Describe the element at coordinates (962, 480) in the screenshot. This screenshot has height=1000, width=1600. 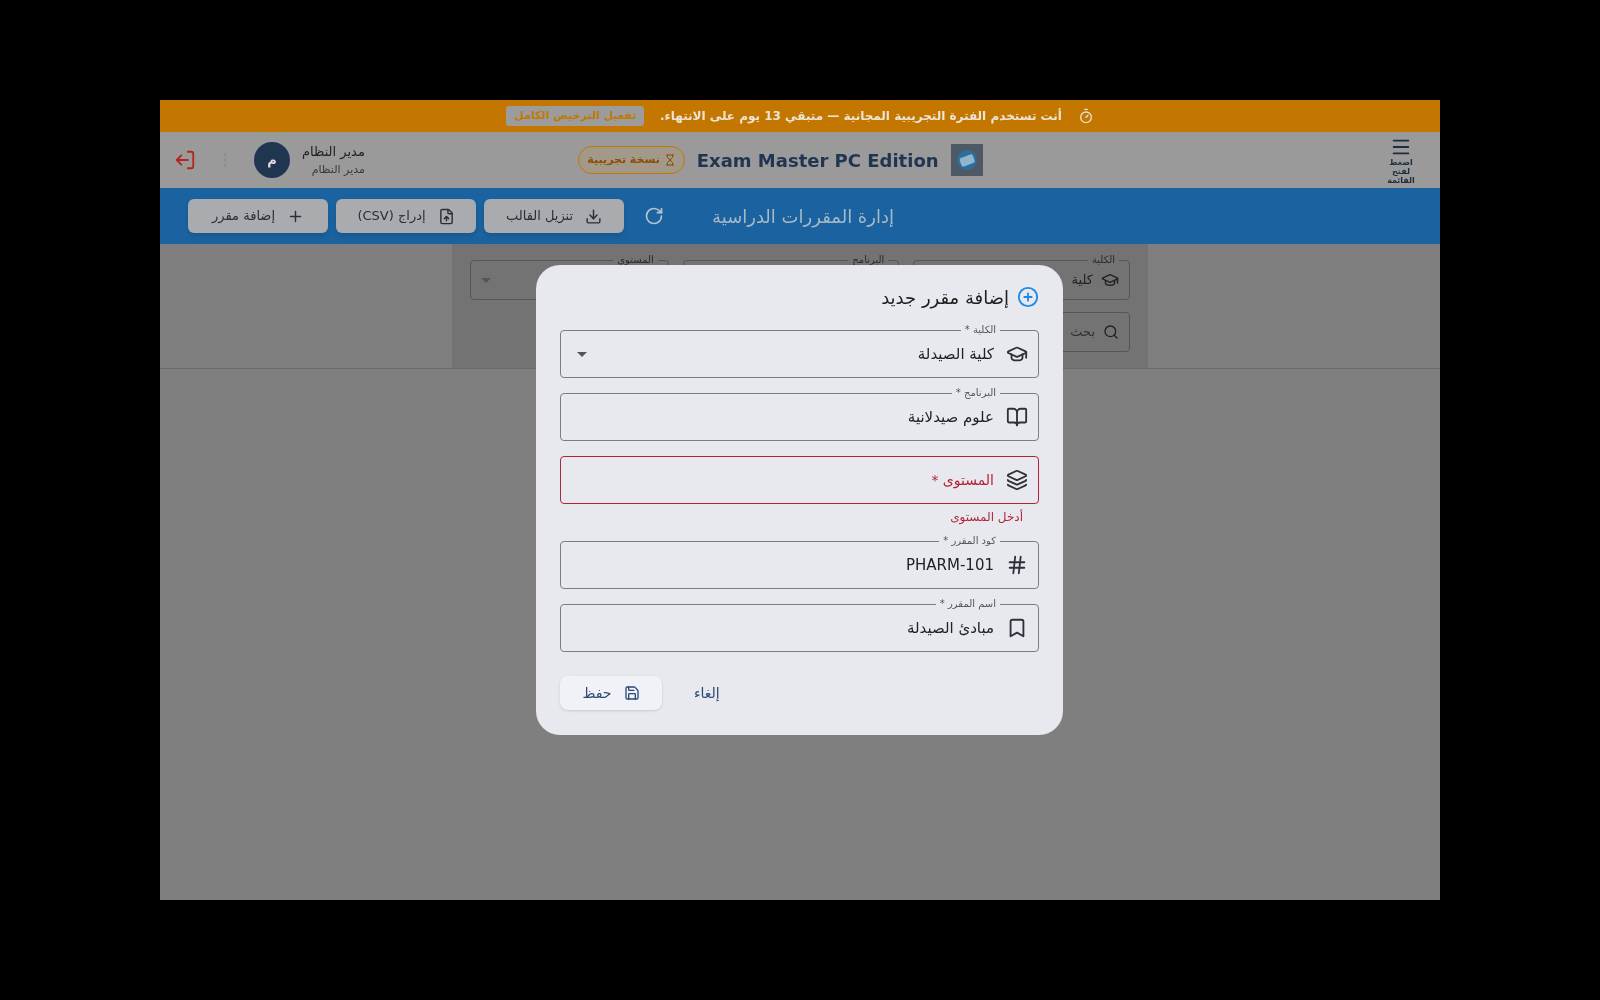
I see `field-placeholder: المستوى *` at that location.